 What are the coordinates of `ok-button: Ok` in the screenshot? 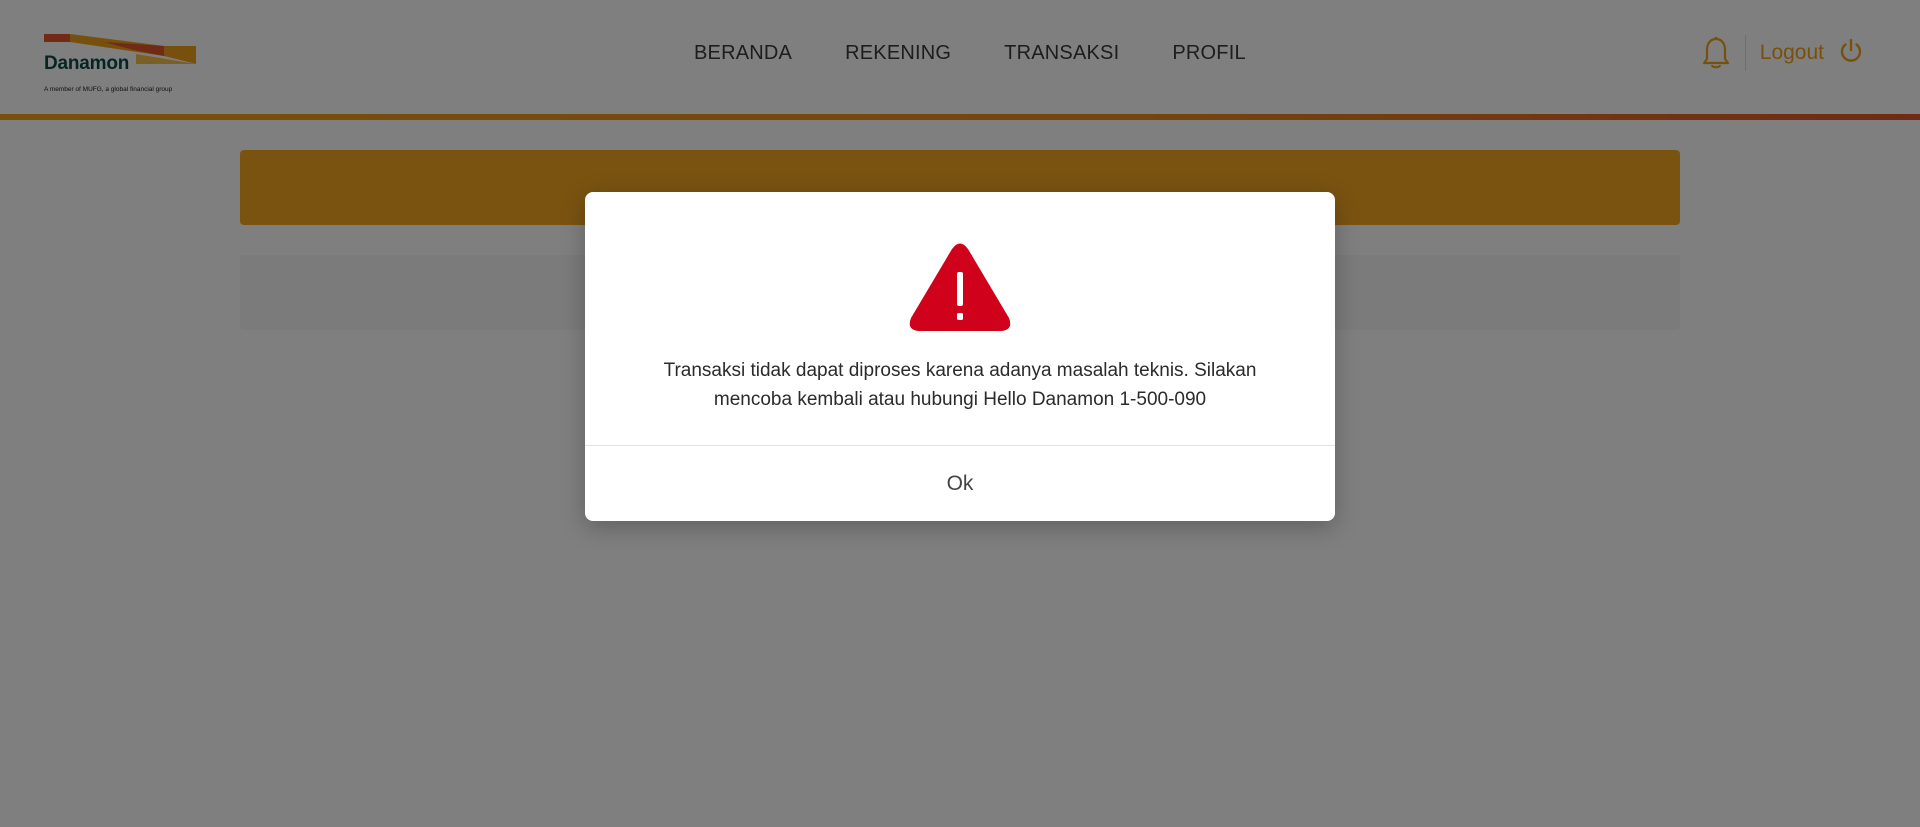 It's located at (960, 483).